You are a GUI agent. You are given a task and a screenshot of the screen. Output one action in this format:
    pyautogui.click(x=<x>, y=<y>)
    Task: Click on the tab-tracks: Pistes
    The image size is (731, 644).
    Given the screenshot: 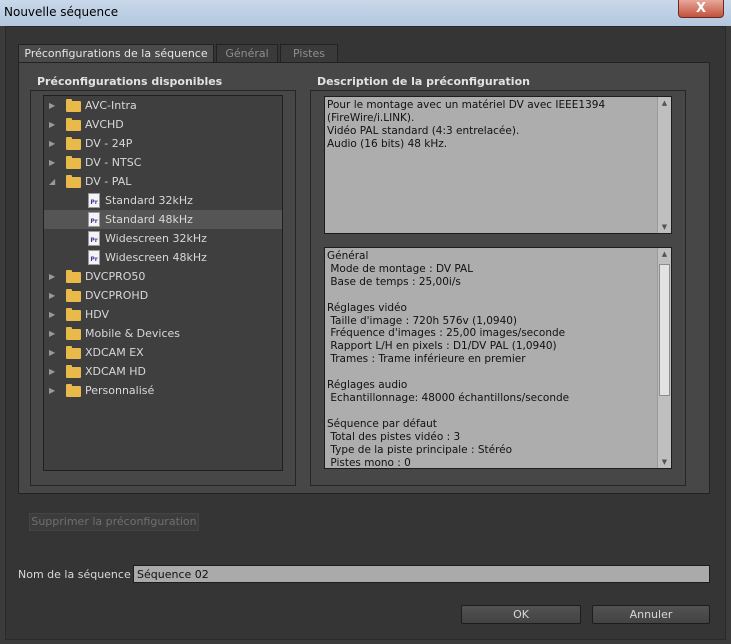 What is the action you would take?
    pyautogui.click(x=309, y=53)
    